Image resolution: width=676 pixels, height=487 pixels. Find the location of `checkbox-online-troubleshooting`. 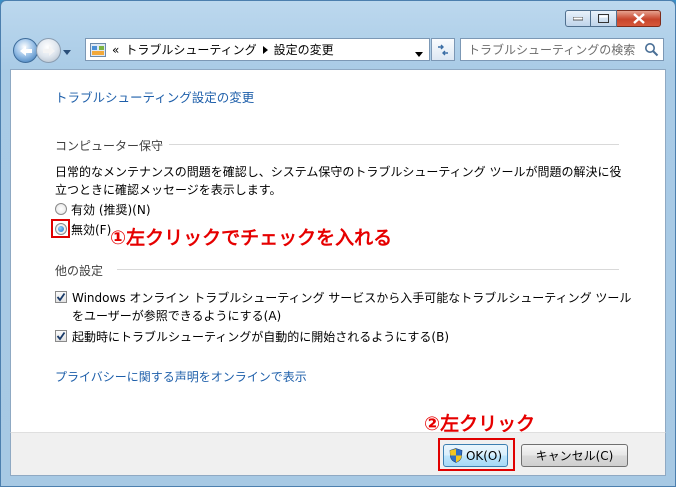

checkbox-online-troubleshooting is located at coordinates (61, 297).